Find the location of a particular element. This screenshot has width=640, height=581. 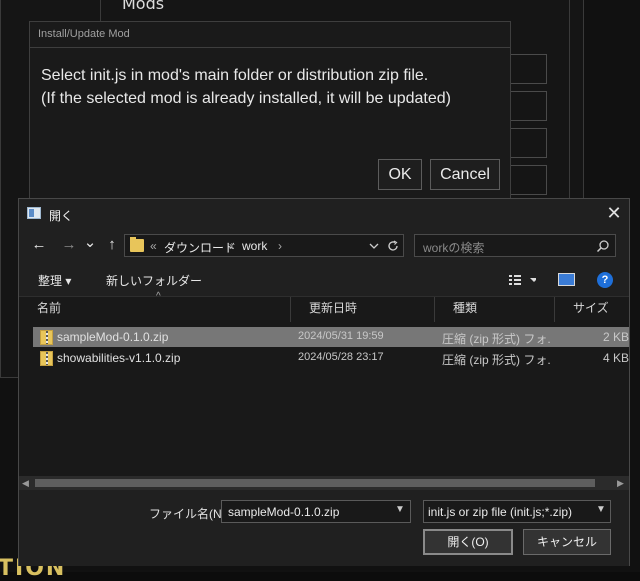

recent-locations-chevron-icon: ⌄ is located at coordinates (90, 243).